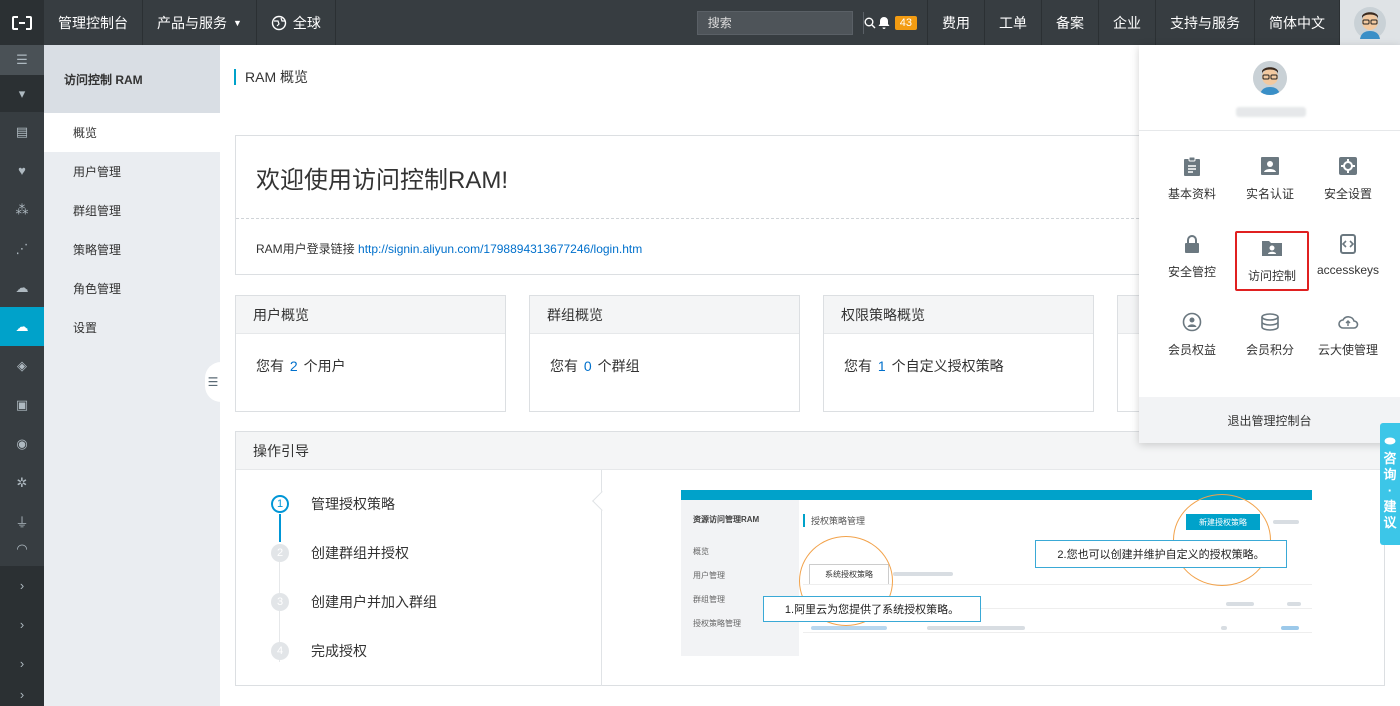 The width and height of the screenshot is (1400, 706). What do you see at coordinates (132, 171) in the screenshot?
I see `sidebar-item-users: 用户管理` at bounding box center [132, 171].